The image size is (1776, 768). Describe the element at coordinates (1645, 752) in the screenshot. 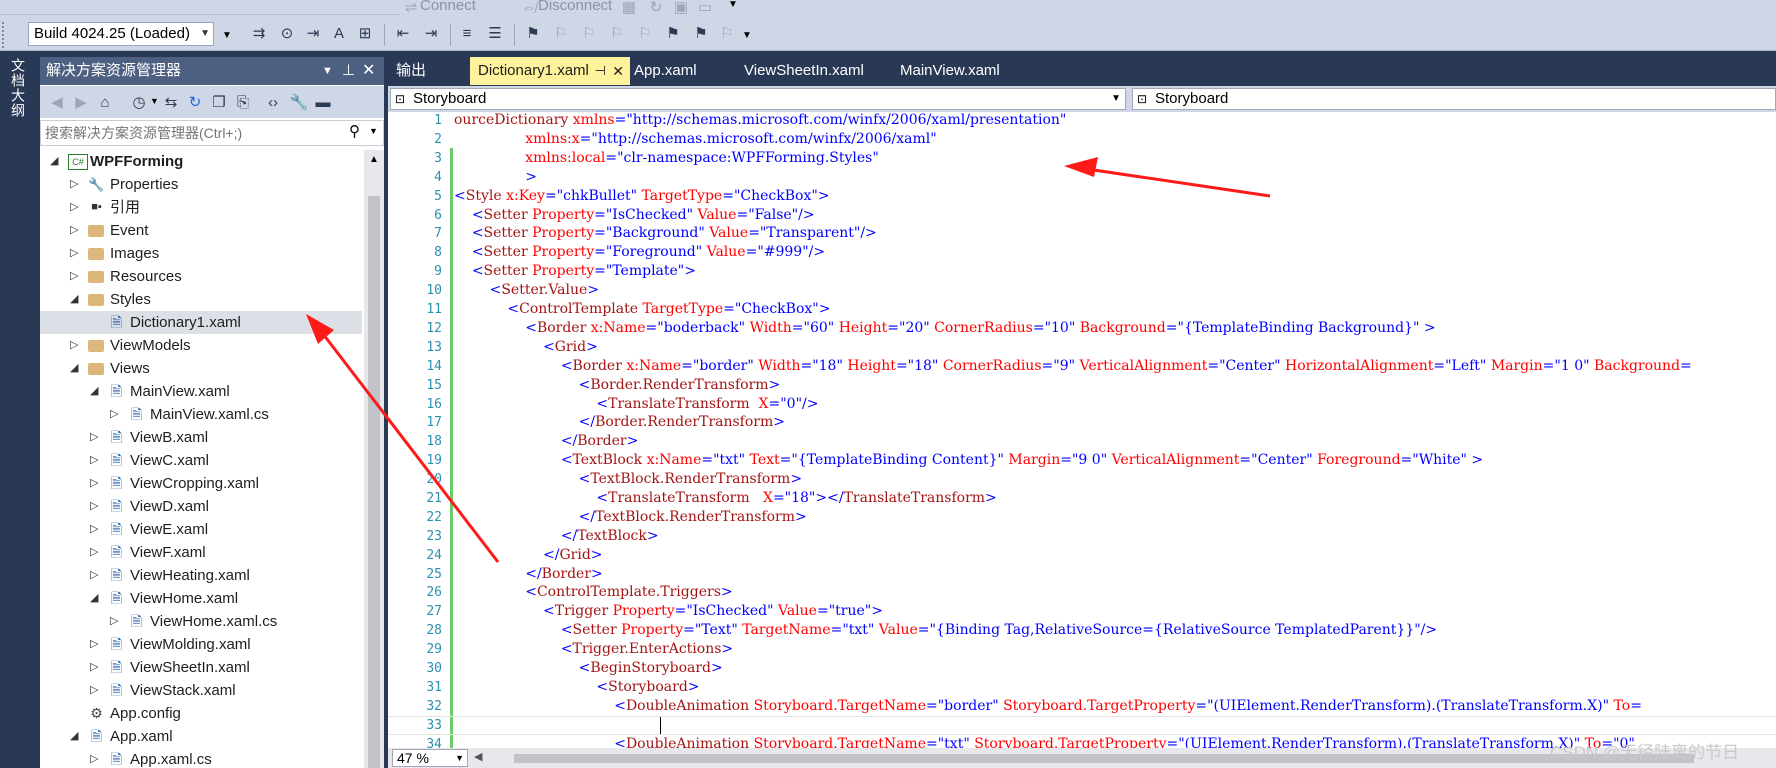

I see `watermark: CSDN @无径陆离的节日` at that location.